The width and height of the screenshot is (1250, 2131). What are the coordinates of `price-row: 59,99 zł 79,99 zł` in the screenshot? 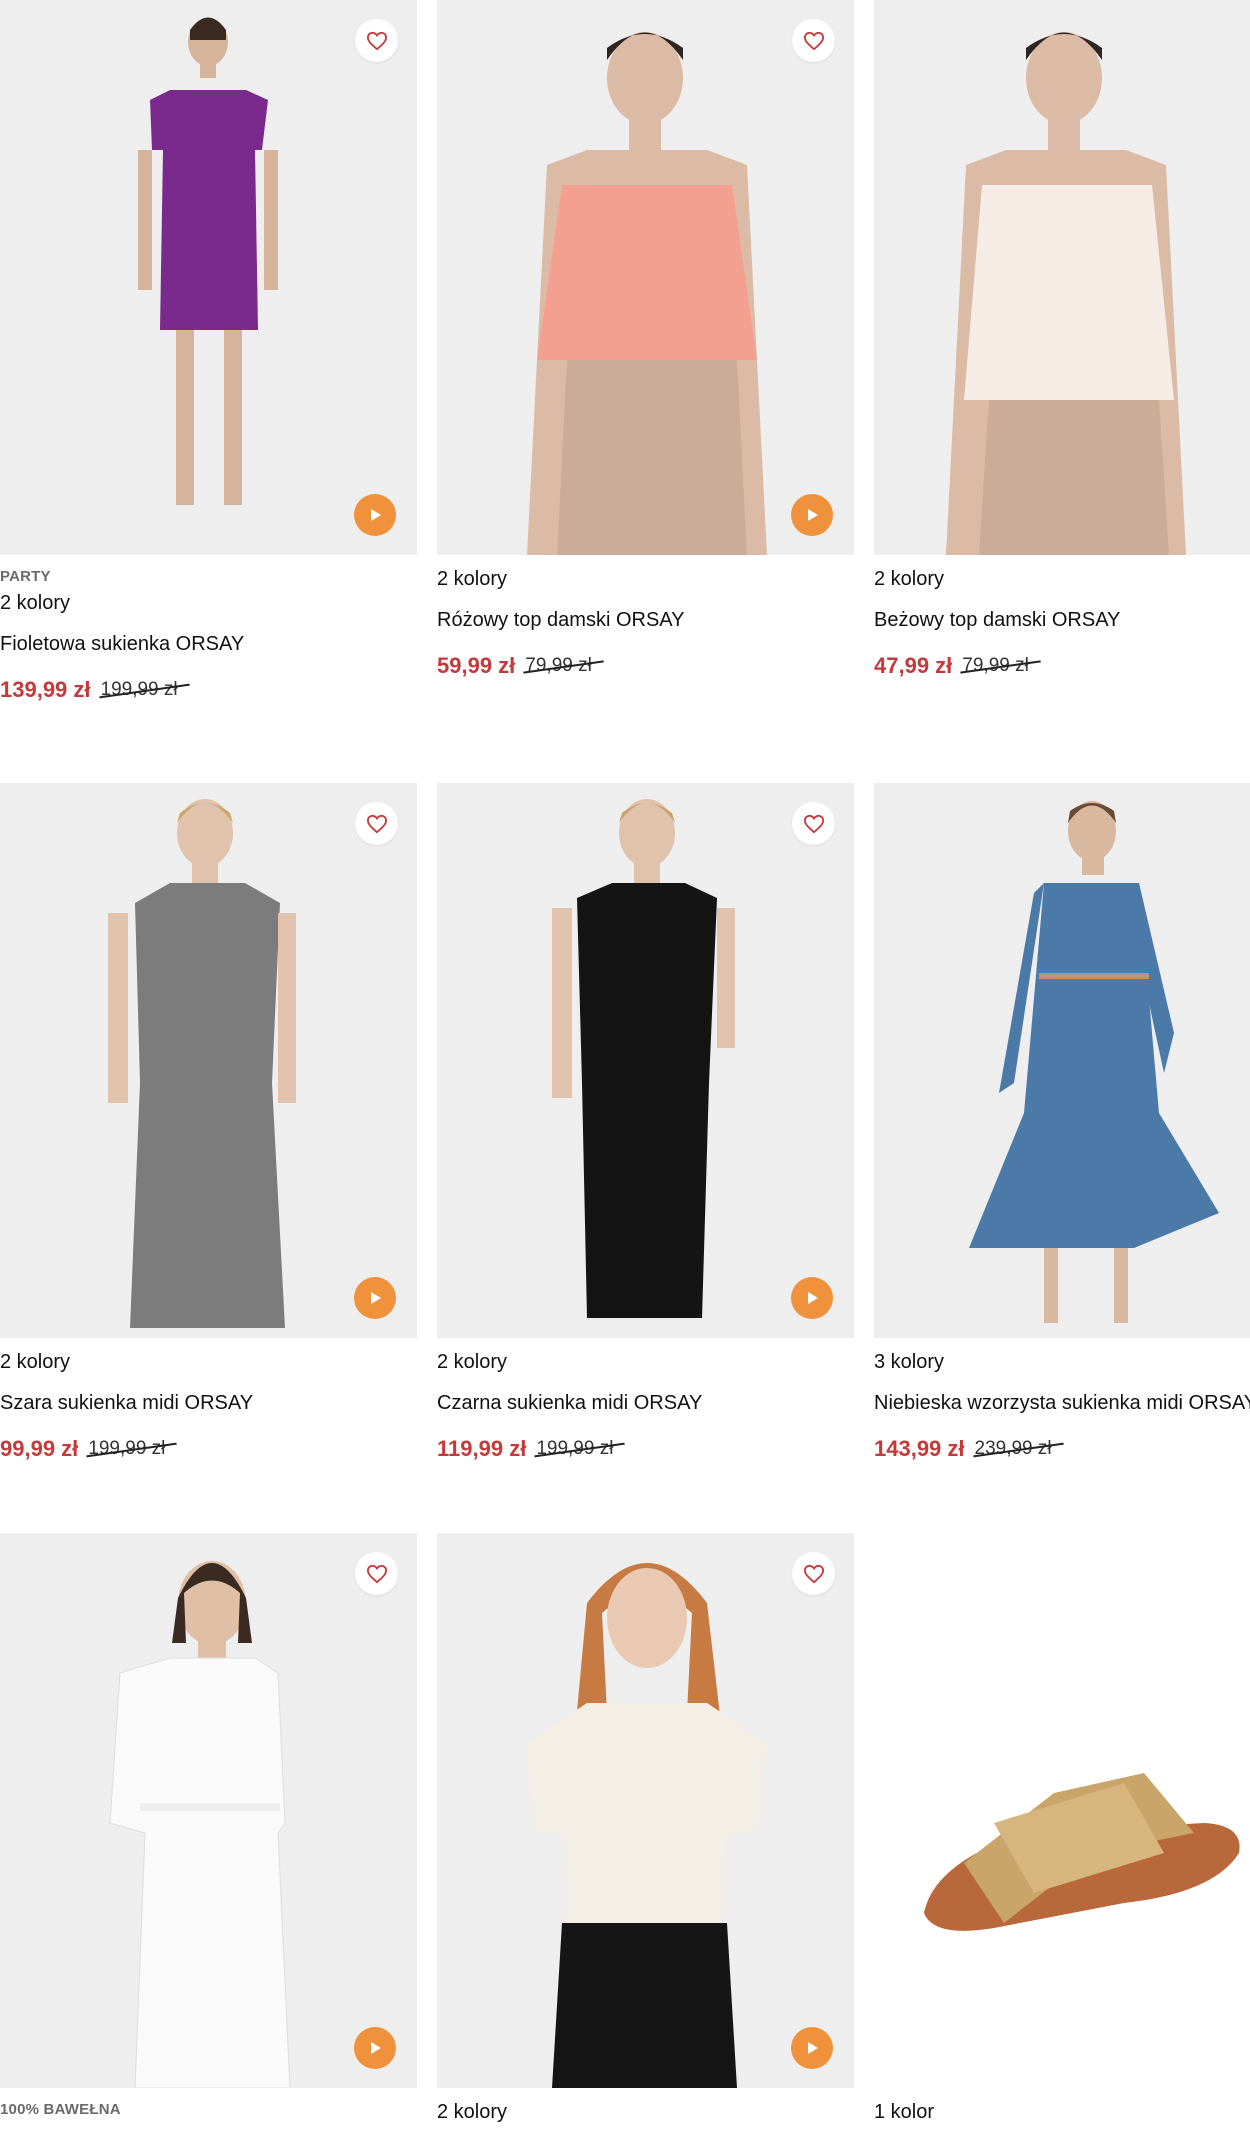 It's located at (645, 666).